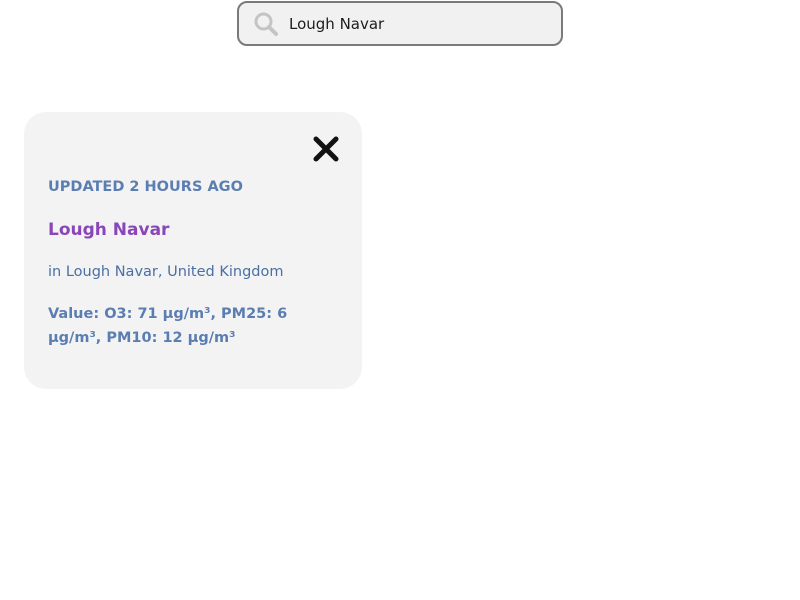 The height and width of the screenshot is (600, 800). What do you see at coordinates (145, 187) in the screenshot?
I see `updated-timestamp: UPDATED 2 HOURS AGO` at bounding box center [145, 187].